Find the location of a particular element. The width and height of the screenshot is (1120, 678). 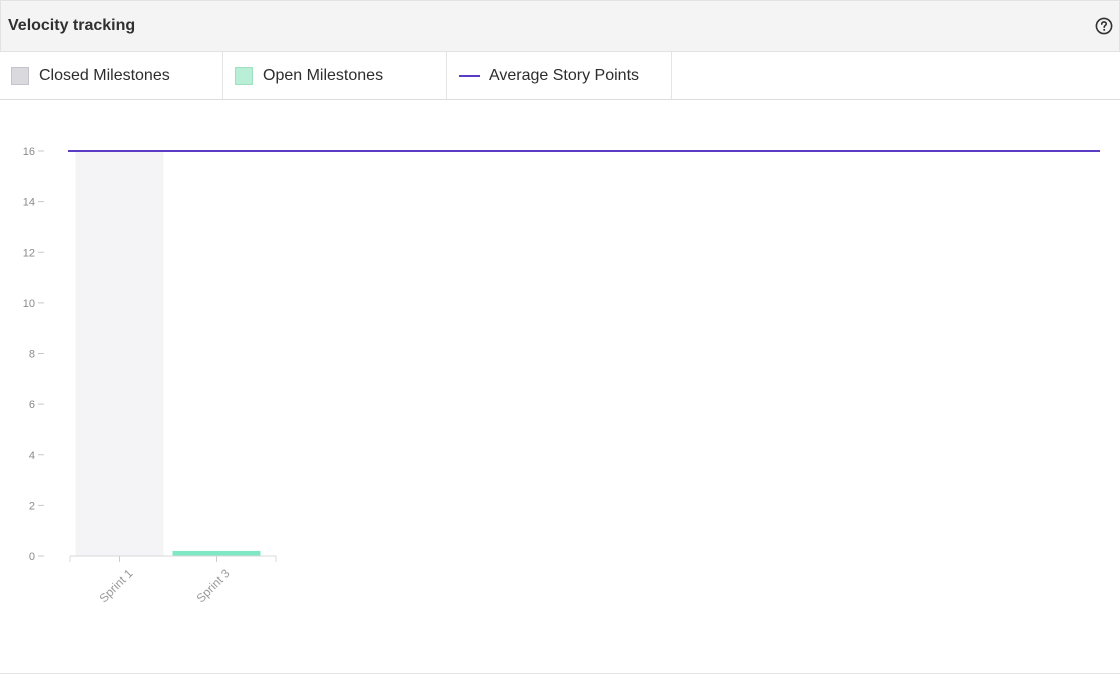

y-tick-label: 0 is located at coordinates (32, 557).